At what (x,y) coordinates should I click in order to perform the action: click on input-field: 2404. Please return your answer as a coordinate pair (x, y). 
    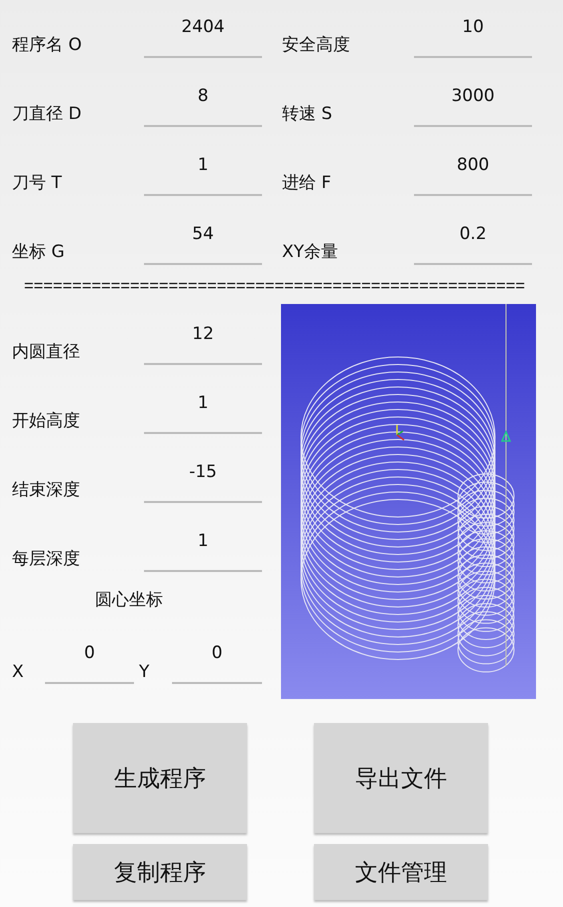
    Looking at the image, I should click on (203, 37).